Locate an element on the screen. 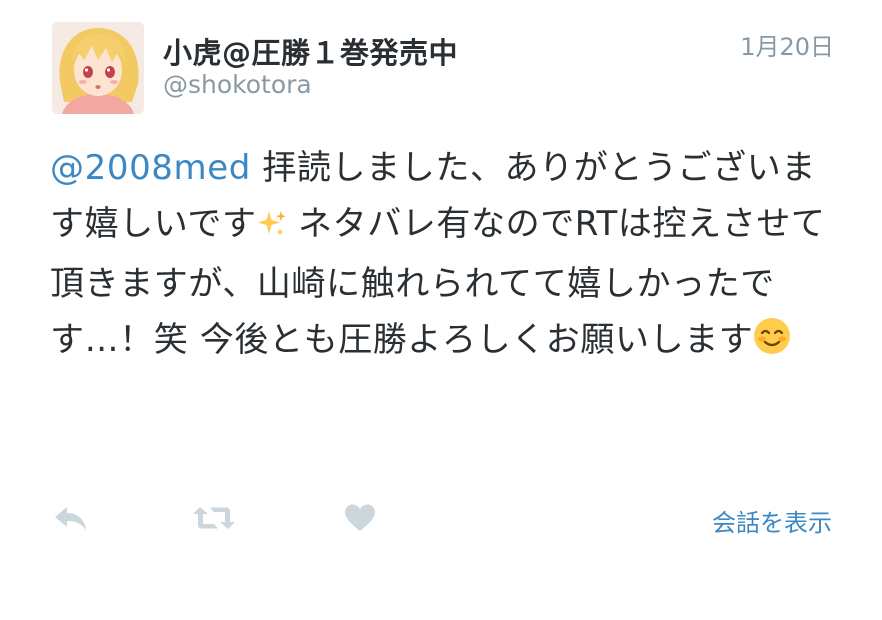 The image size is (882, 620). view-conversation-link: 会話を表示 is located at coordinates (772, 520).